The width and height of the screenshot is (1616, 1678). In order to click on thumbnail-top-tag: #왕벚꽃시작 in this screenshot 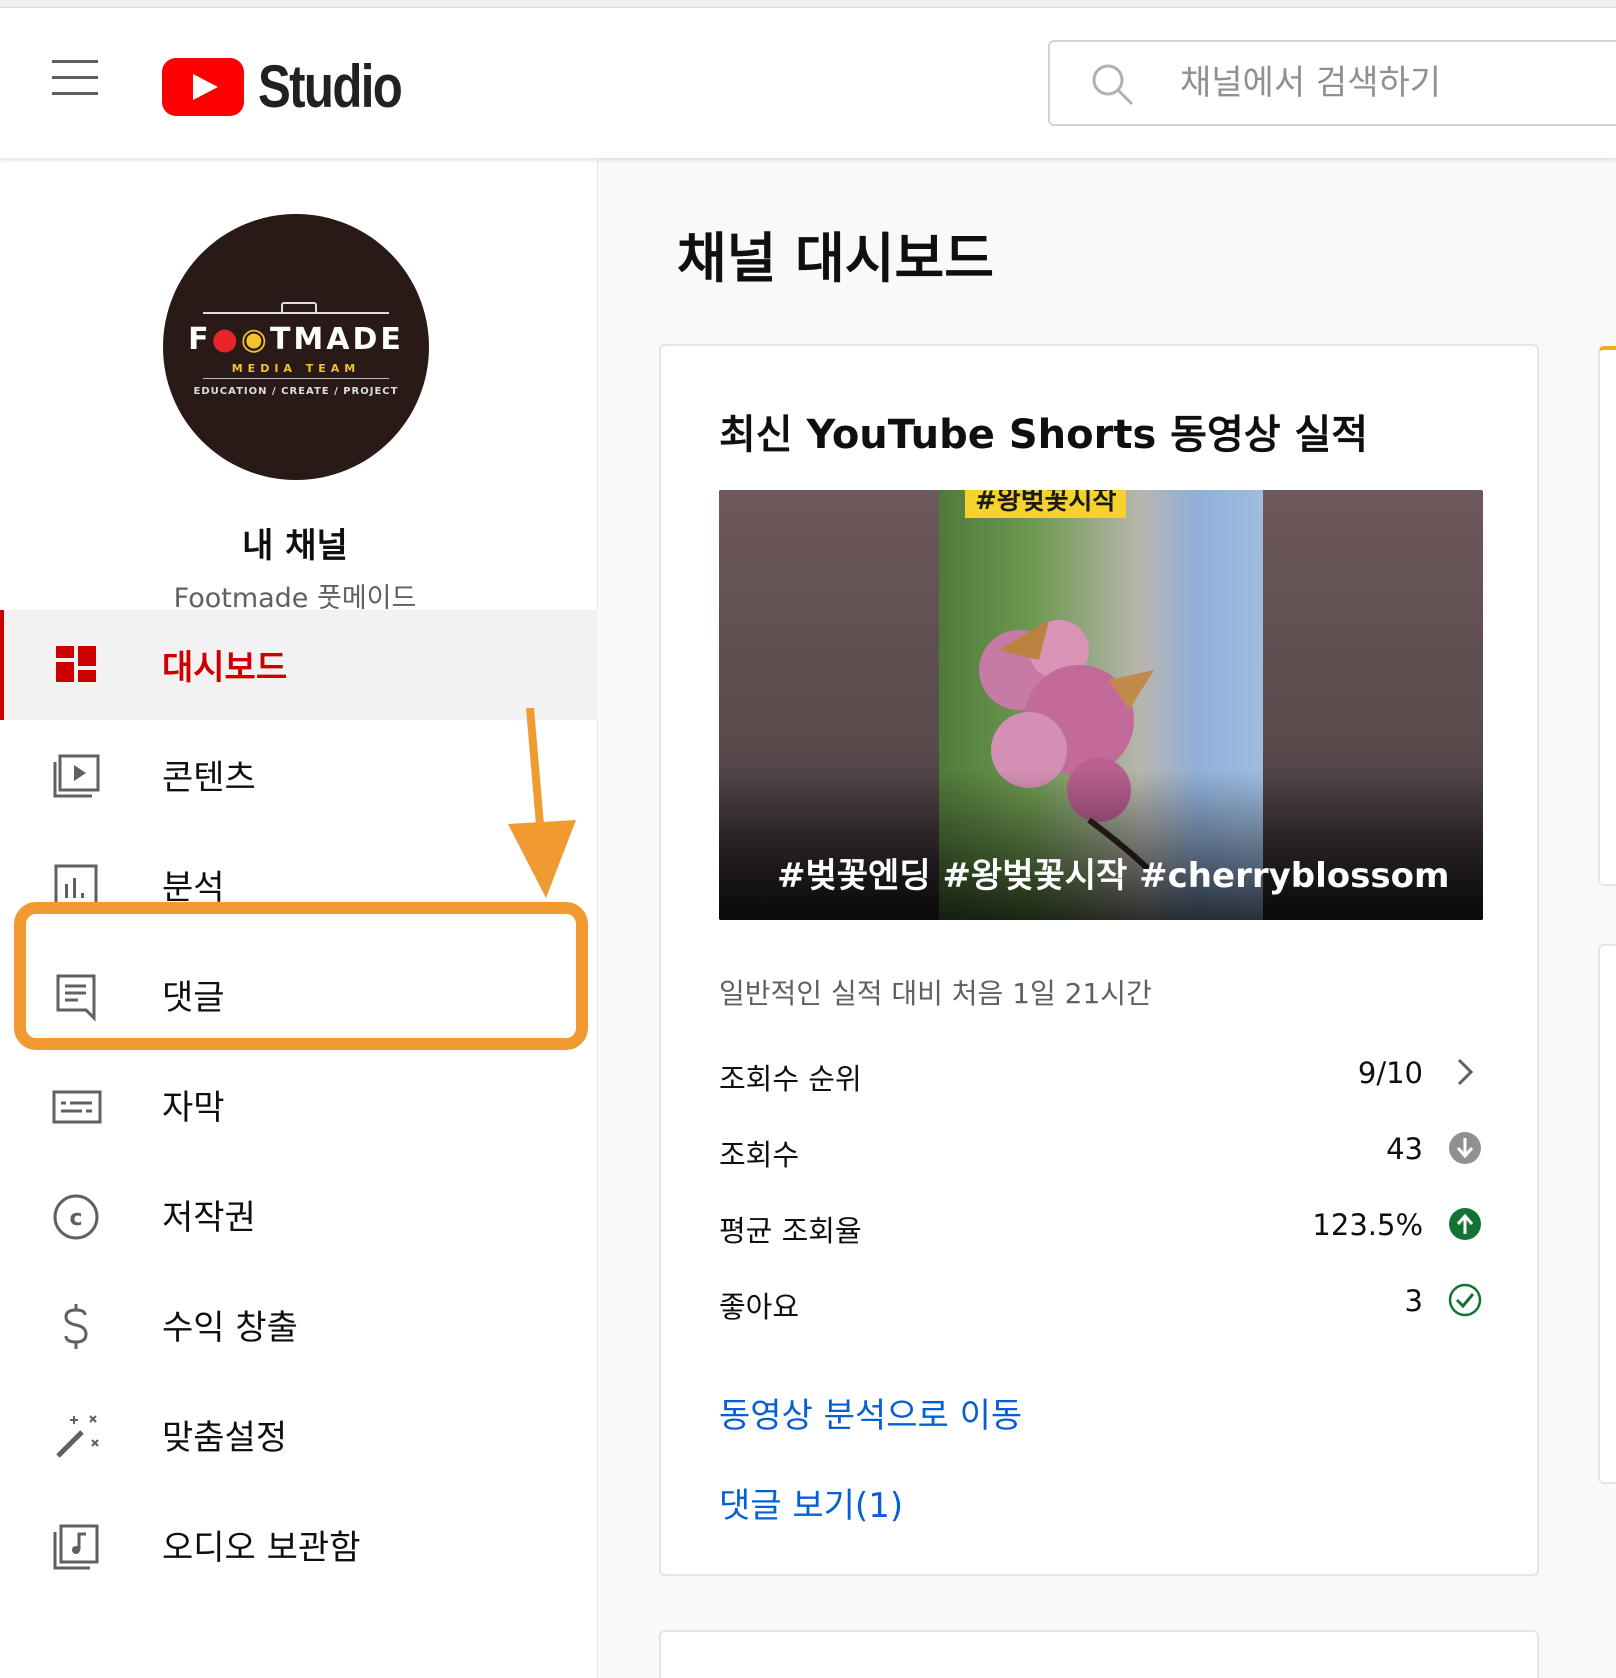, I will do `click(1046, 504)`.